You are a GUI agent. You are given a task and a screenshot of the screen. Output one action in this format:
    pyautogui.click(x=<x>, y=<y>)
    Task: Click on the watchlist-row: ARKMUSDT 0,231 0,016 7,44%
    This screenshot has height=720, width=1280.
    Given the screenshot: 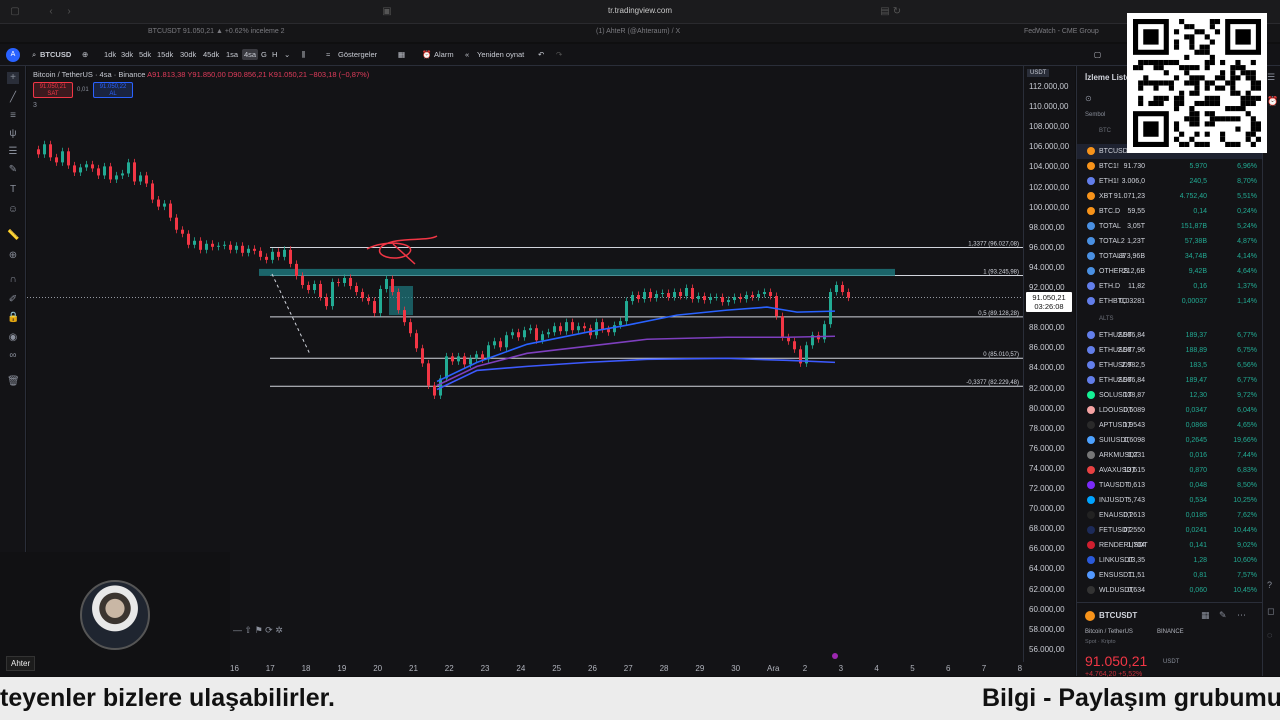 What is the action you would take?
    pyautogui.click(x=1170, y=455)
    